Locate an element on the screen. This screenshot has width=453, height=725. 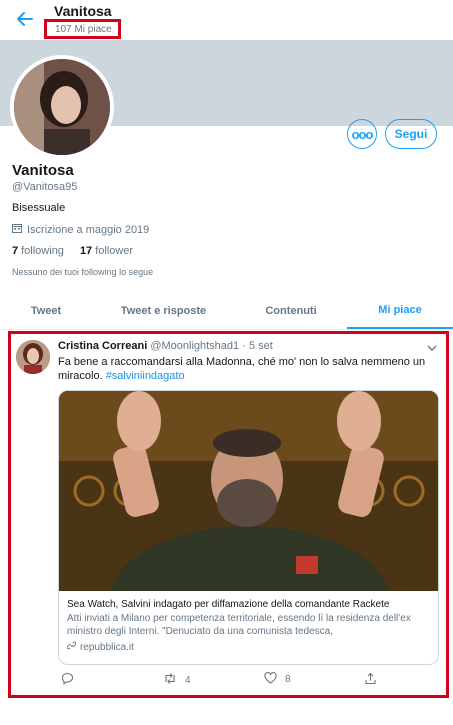
tweet-time: 5 set is located at coordinates (261, 346).